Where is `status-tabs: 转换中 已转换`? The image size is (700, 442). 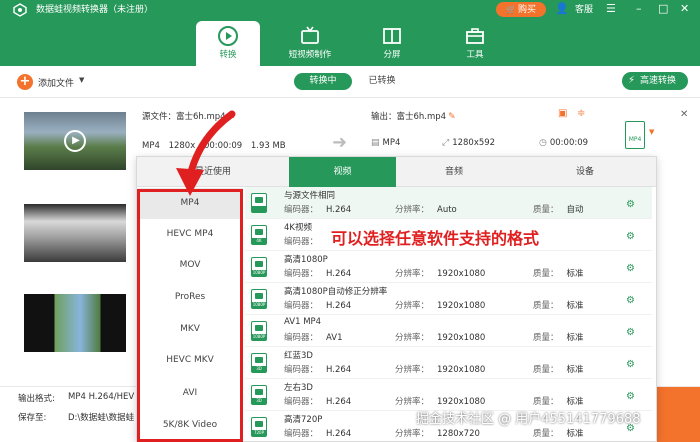
status-tabs: 转换中 已转换 is located at coordinates (354, 81).